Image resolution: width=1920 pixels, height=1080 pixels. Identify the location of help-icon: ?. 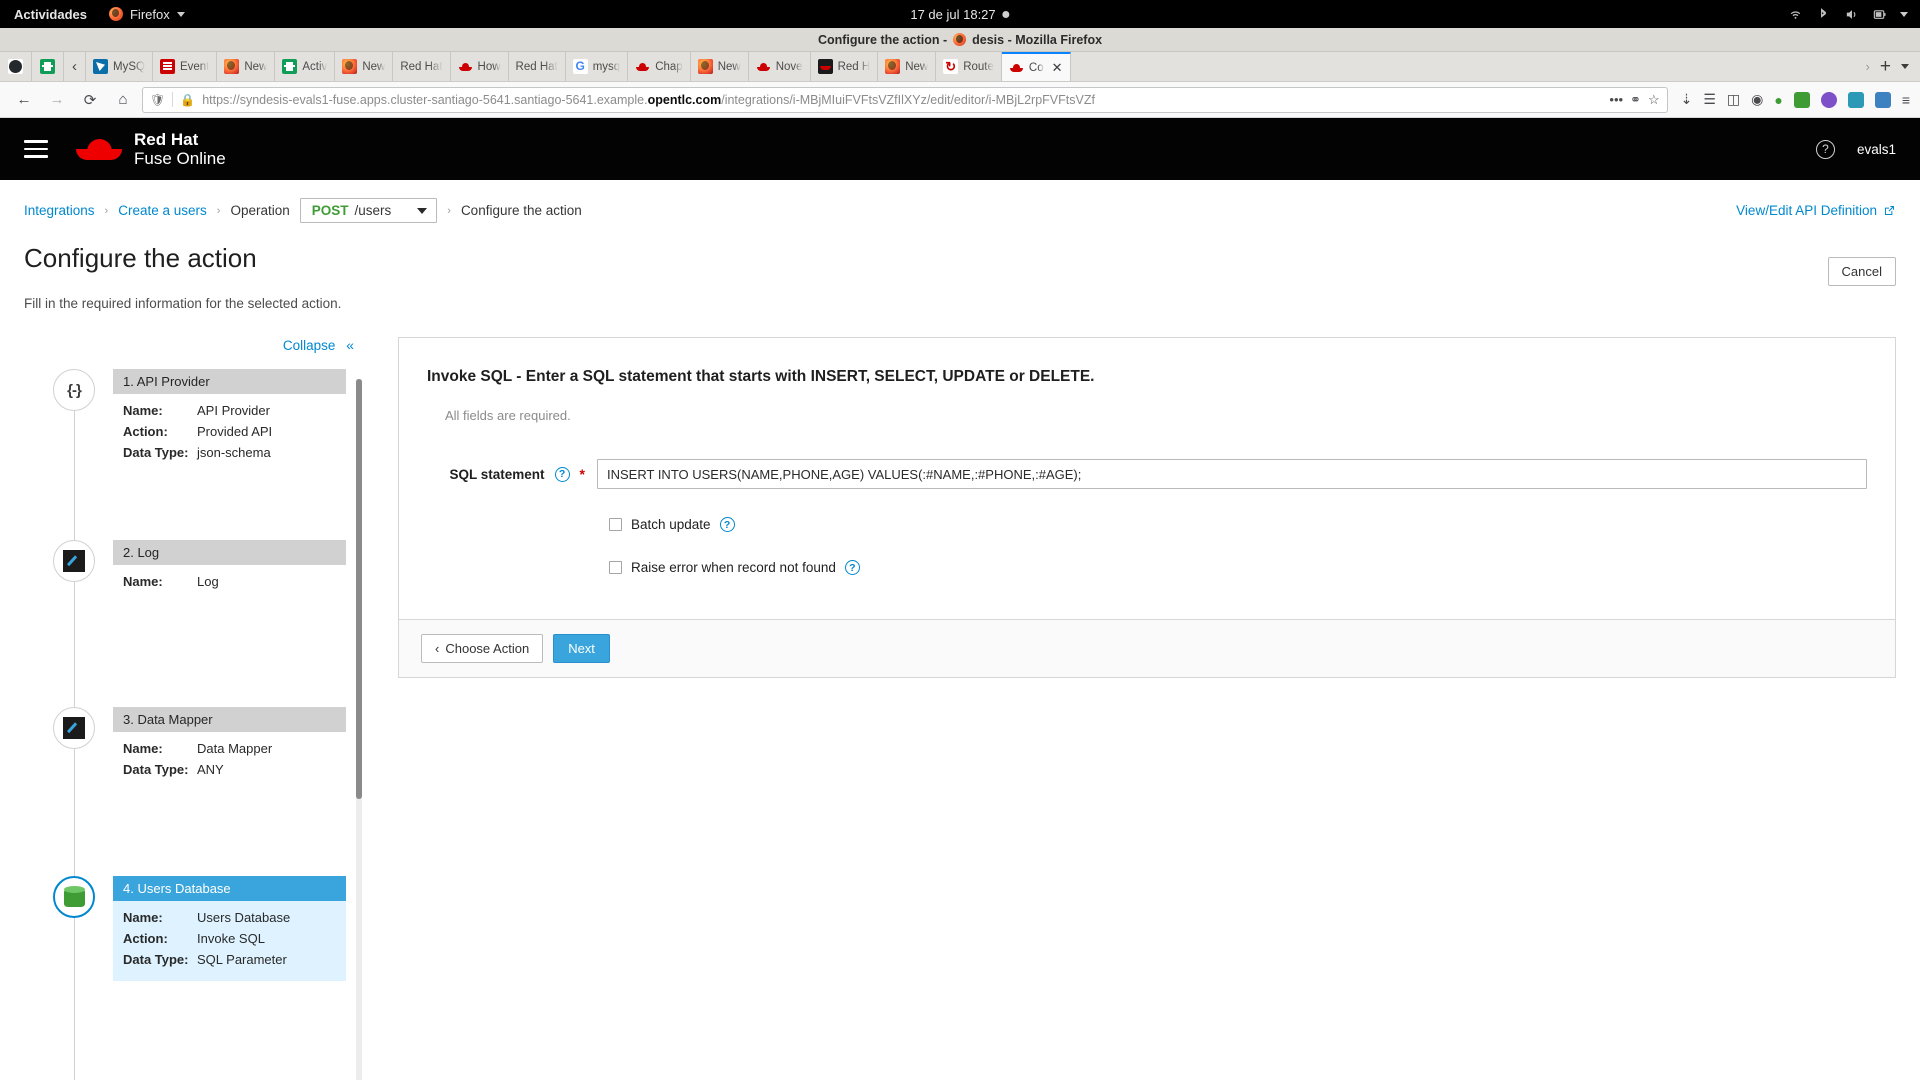
(1825, 149).